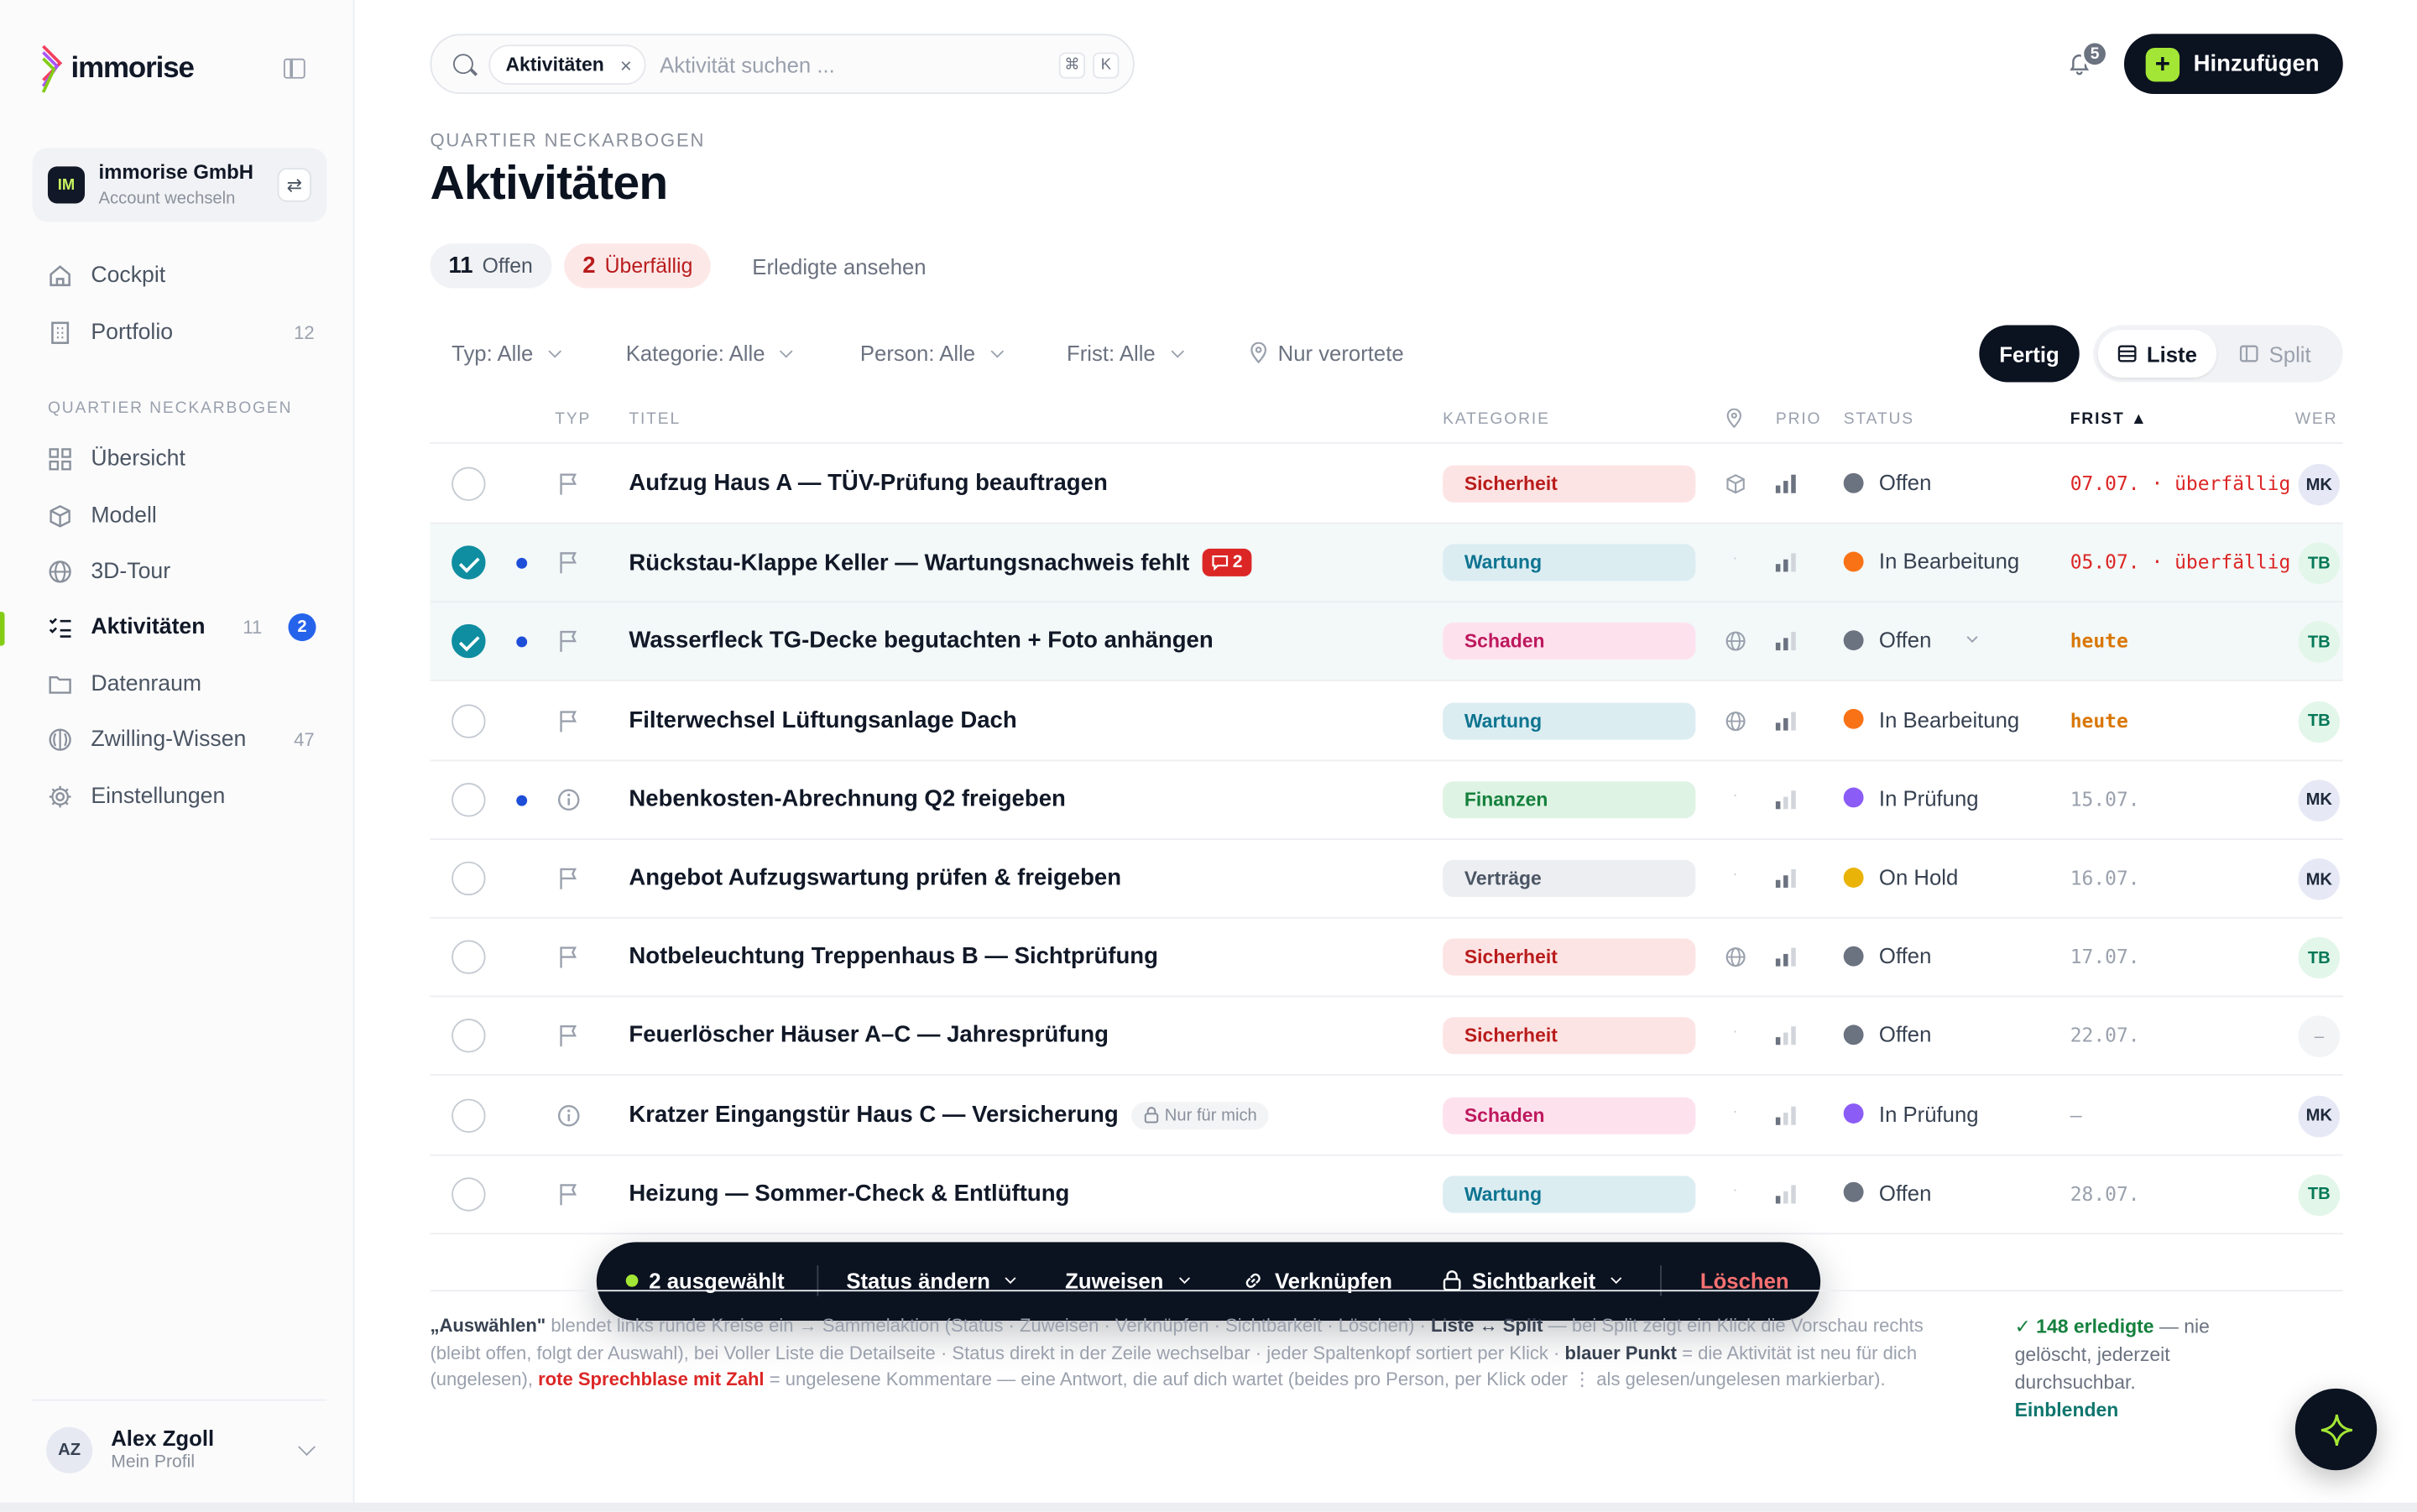 This screenshot has height=1512, width=2417. What do you see at coordinates (118, 69) in the screenshot?
I see `logo: immorise` at bounding box center [118, 69].